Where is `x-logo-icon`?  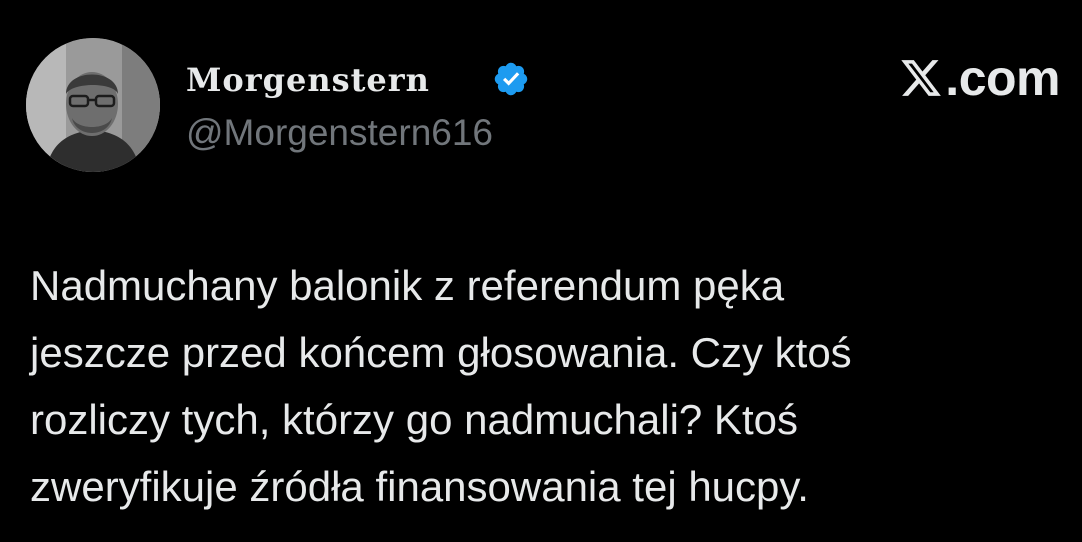 x-logo-icon is located at coordinates (921, 78).